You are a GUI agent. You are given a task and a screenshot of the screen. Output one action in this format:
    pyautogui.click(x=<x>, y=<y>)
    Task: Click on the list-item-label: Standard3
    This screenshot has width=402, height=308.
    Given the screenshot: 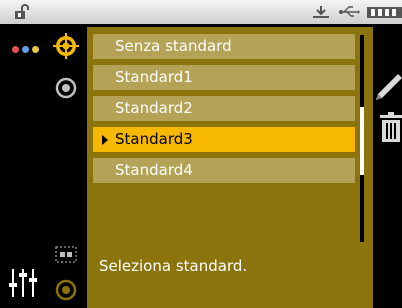 What is the action you would take?
    pyautogui.click(x=154, y=139)
    